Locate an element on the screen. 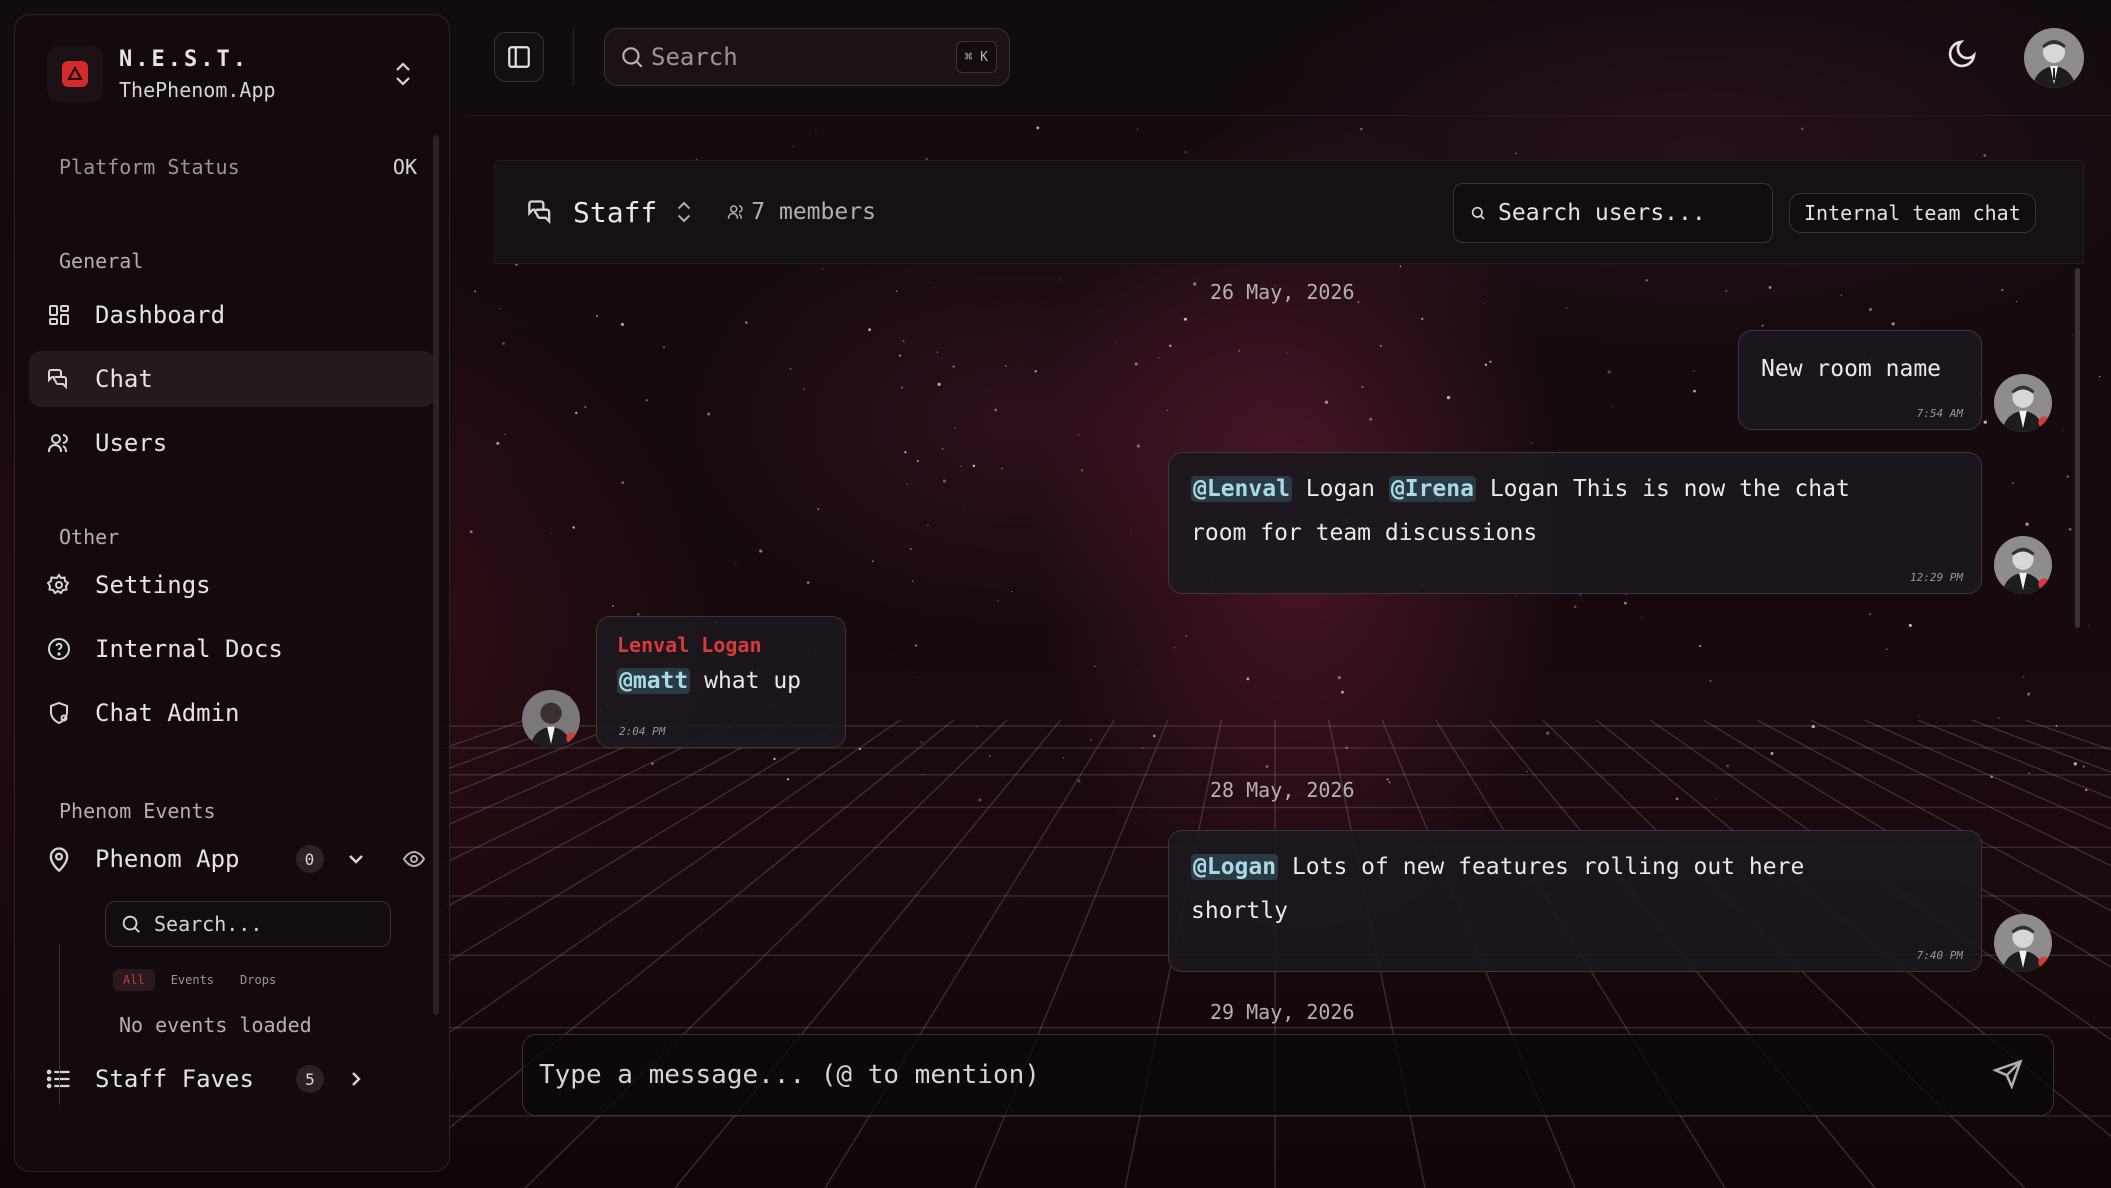 The image size is (2111, 1188). message-bubble-other: Lenval Logan @matt what up 2:04 PM is located at coordinates (721, 682).